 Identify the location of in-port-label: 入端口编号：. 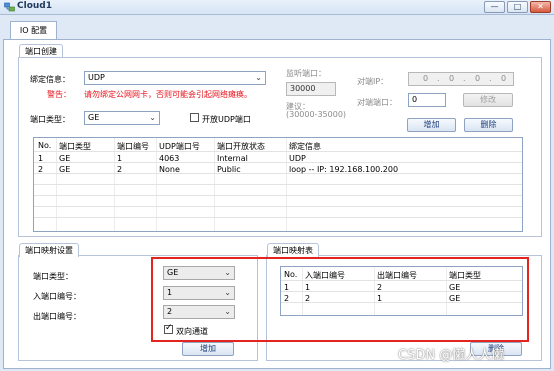
(57, 296).